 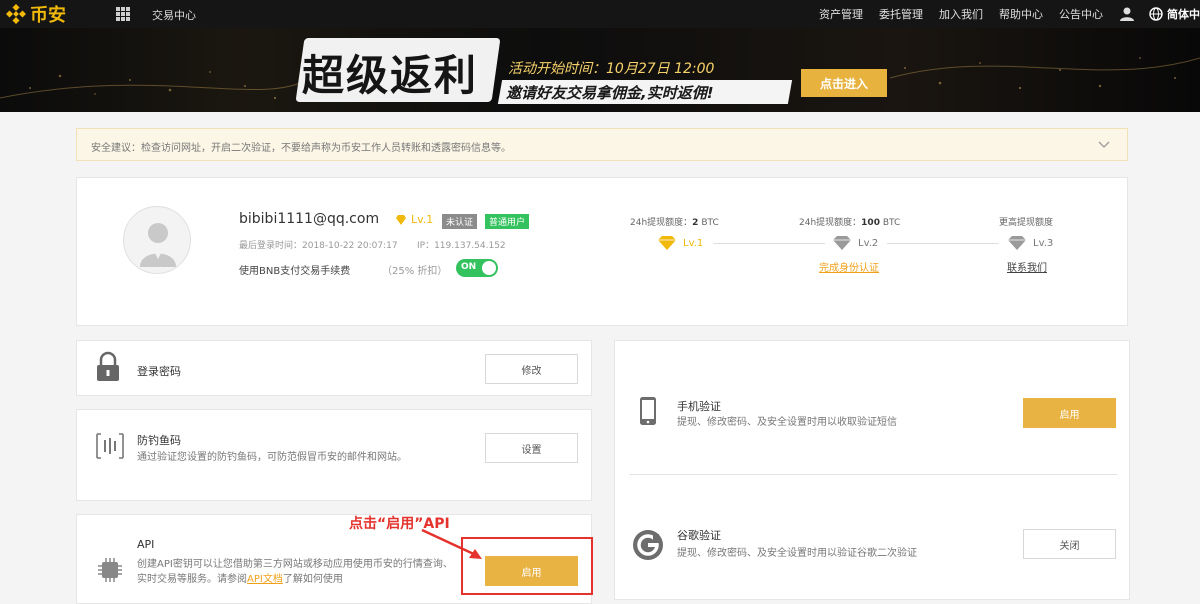 What do you see at coordinates (855, 243) in the screenshot?
I see `level-lv2: Lv.2` at bounding box center [855, 243].